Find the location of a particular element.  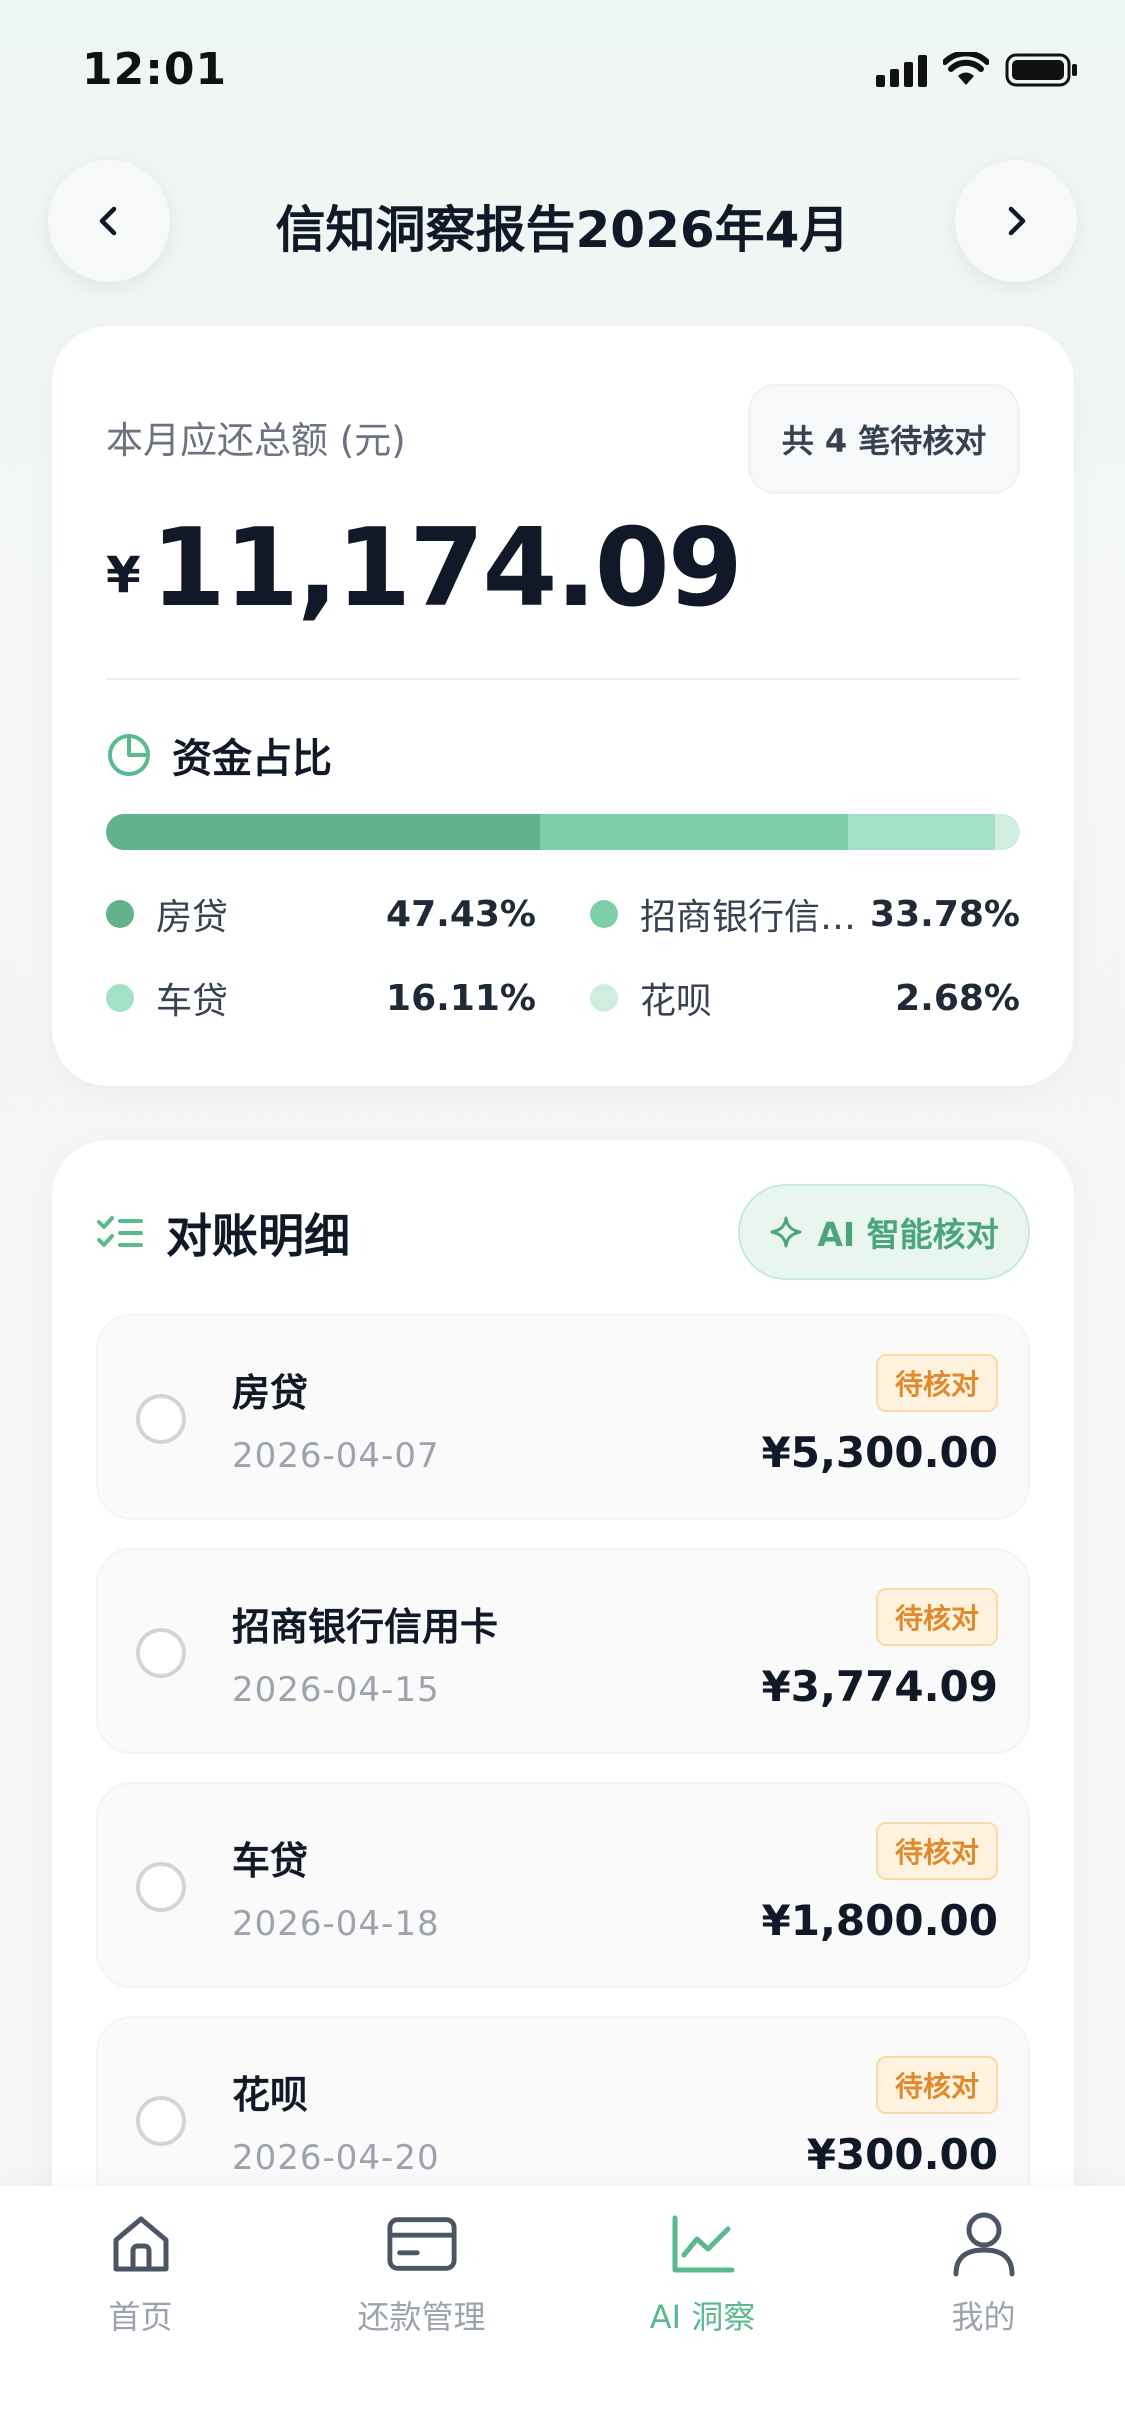

status-icons is located at coordinates (977, 70).